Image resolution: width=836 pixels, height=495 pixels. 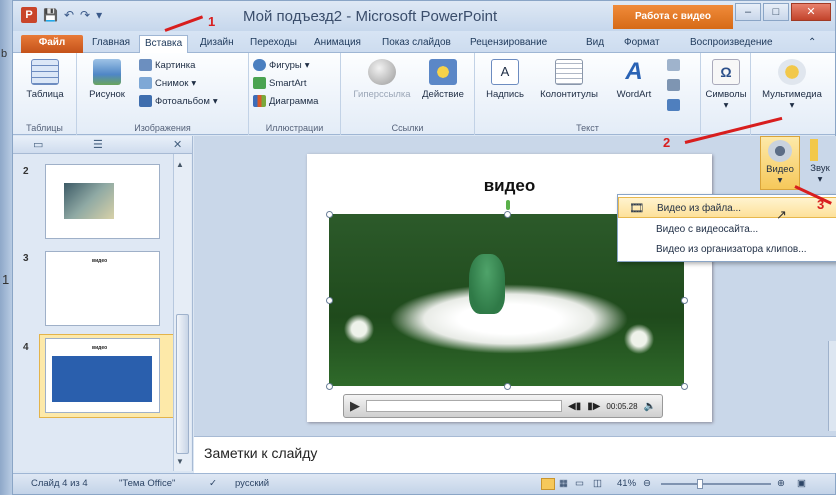 I want to click on tab-view: Вид, so click(x=595, y=44).